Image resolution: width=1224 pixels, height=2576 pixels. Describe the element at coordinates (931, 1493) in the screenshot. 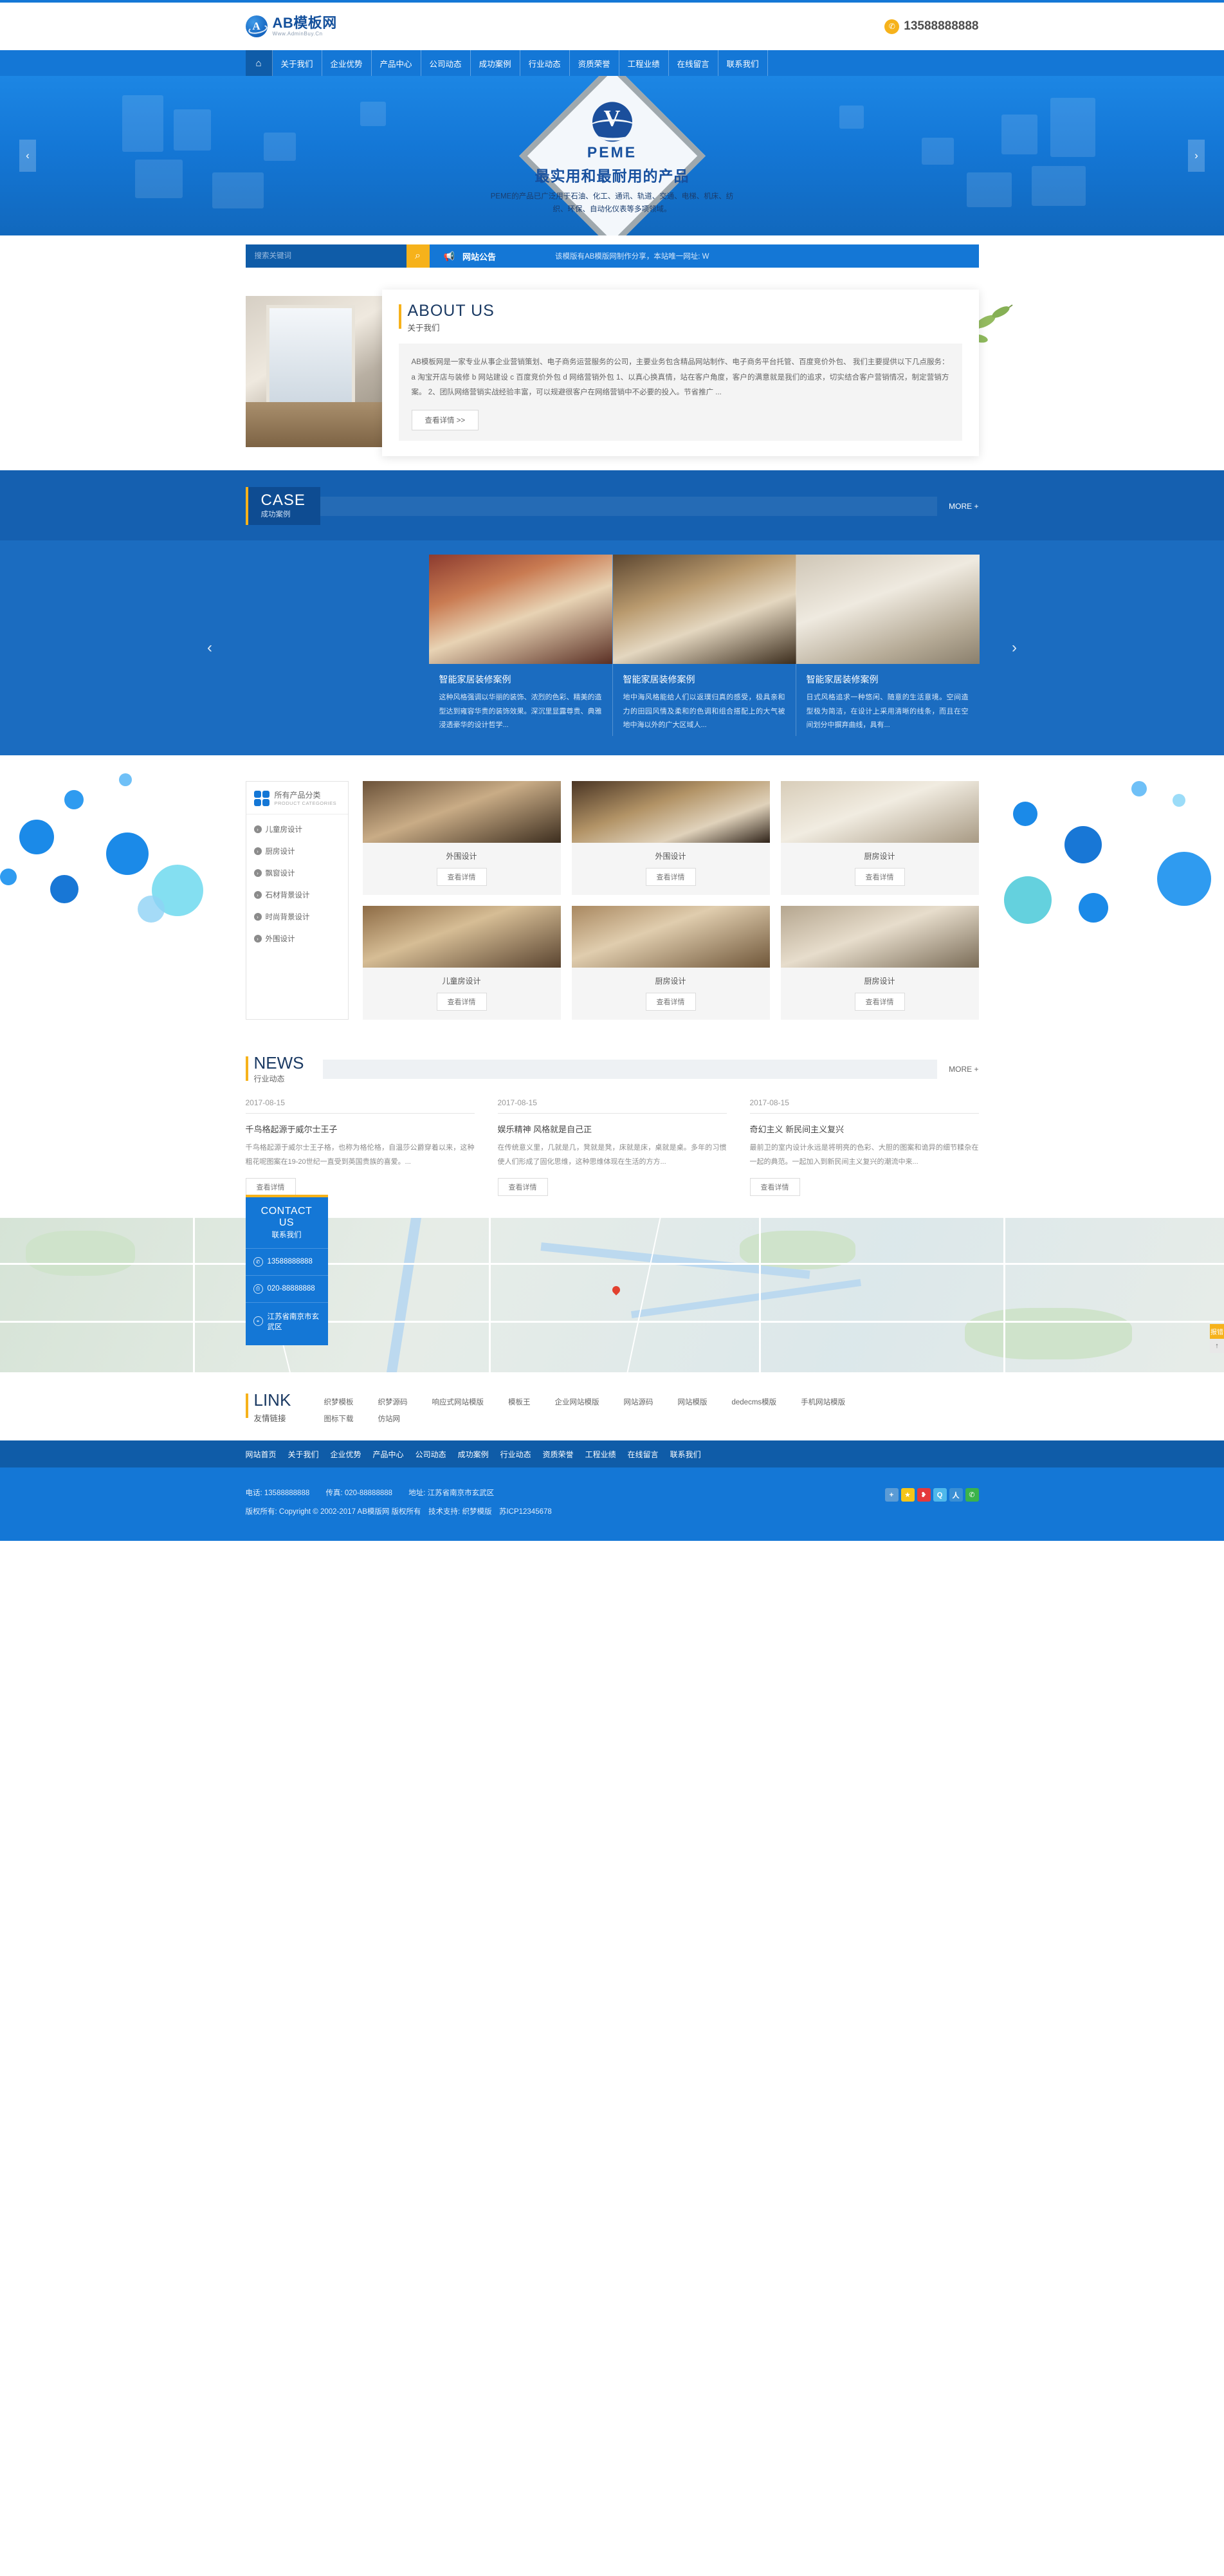

I see `social-share-bar: + ★ ❥ Q 人 ✆` at that location.